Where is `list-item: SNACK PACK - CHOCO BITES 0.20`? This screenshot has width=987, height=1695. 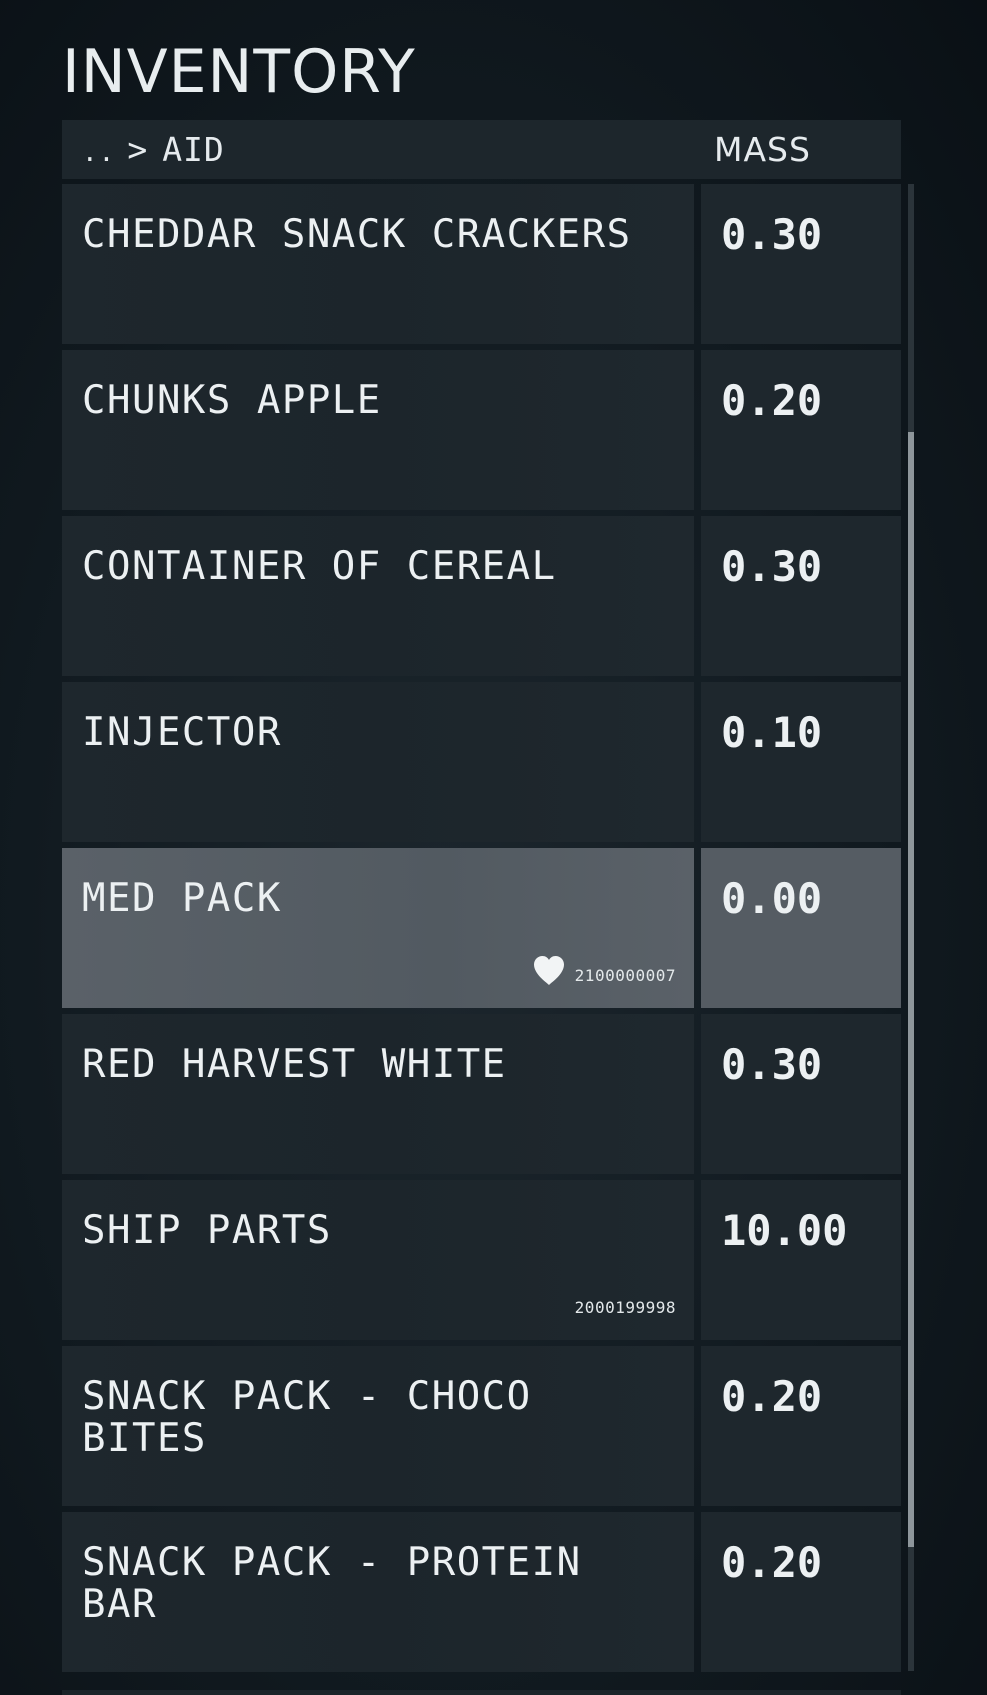
list-item: SNACK PACK - CHOCO BITES 0.20 is located at coordinates (481, 1426).